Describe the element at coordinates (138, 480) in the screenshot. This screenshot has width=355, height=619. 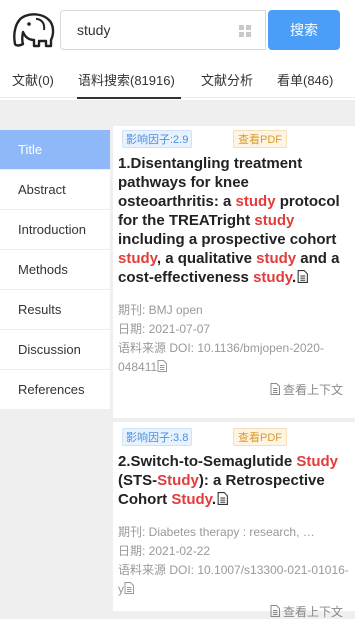
I see `title-text: (STS-` at that location.